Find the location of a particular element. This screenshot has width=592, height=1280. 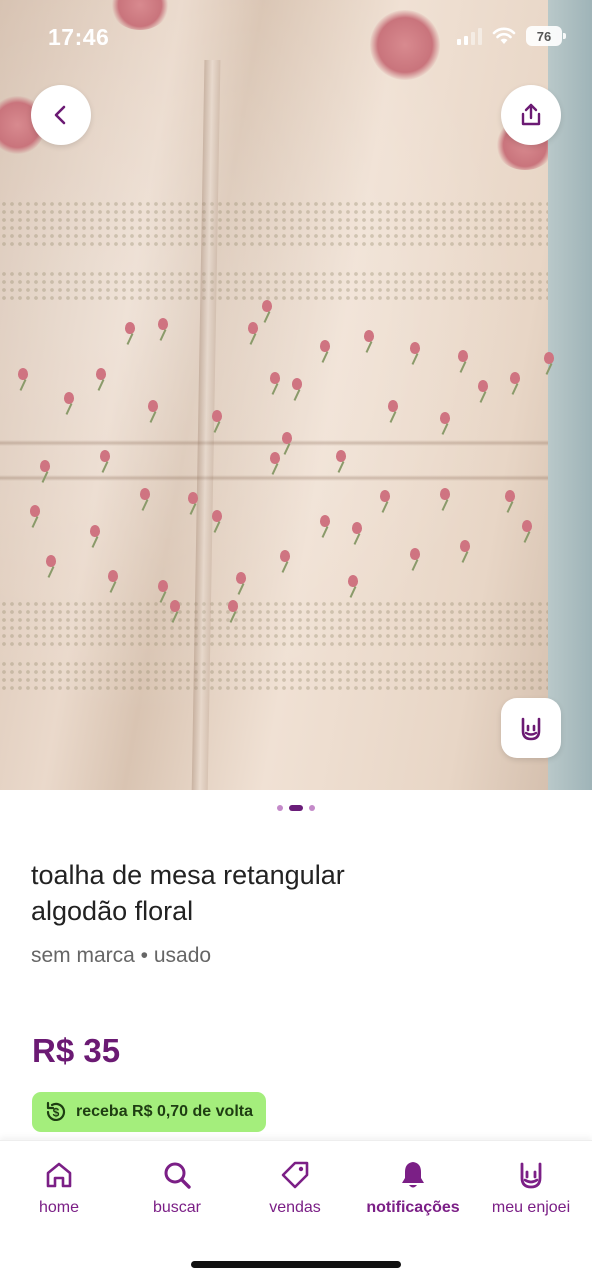

share-button is located at coordinates (531, 115).